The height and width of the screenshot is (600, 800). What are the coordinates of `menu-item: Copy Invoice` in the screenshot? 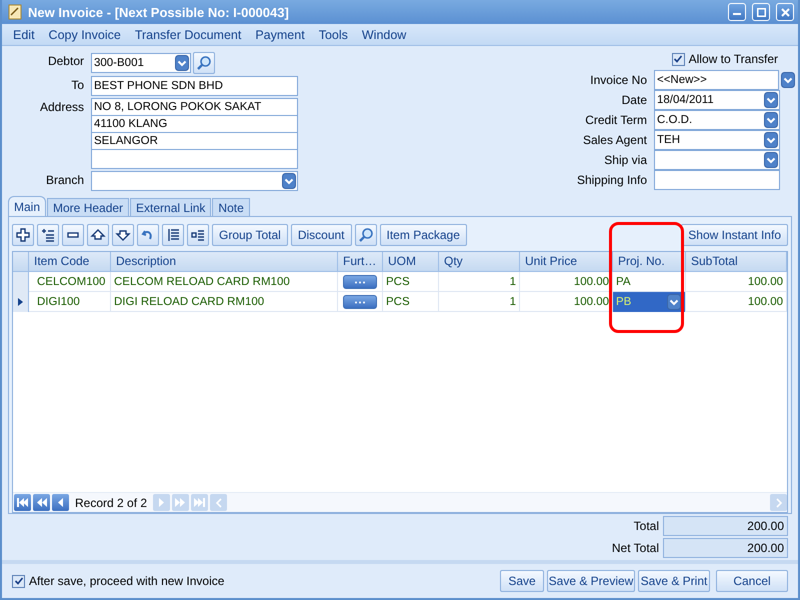 It's located at (85, 35).